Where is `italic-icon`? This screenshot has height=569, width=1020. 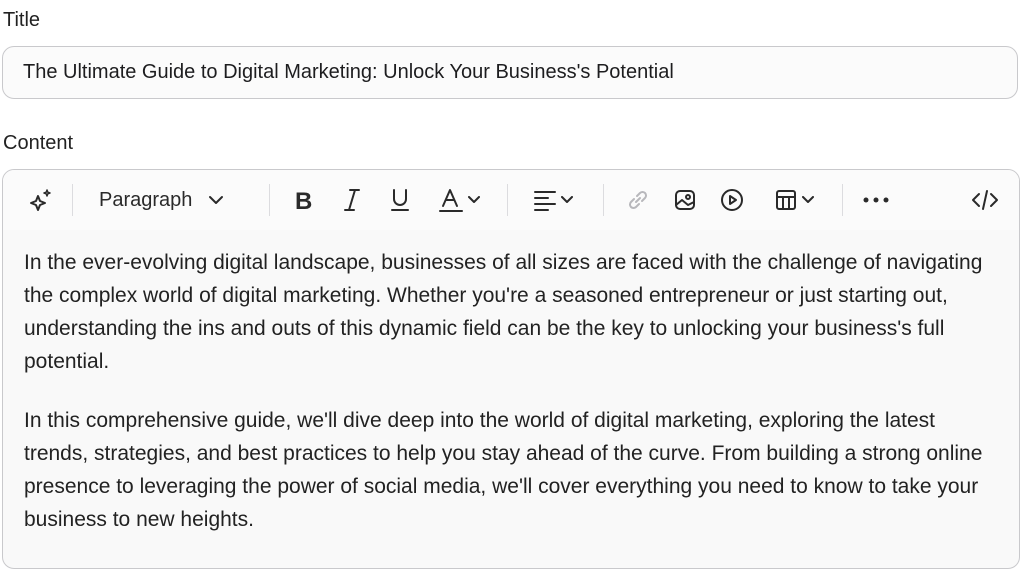
italic-icon is located at coordinates (352, 200).